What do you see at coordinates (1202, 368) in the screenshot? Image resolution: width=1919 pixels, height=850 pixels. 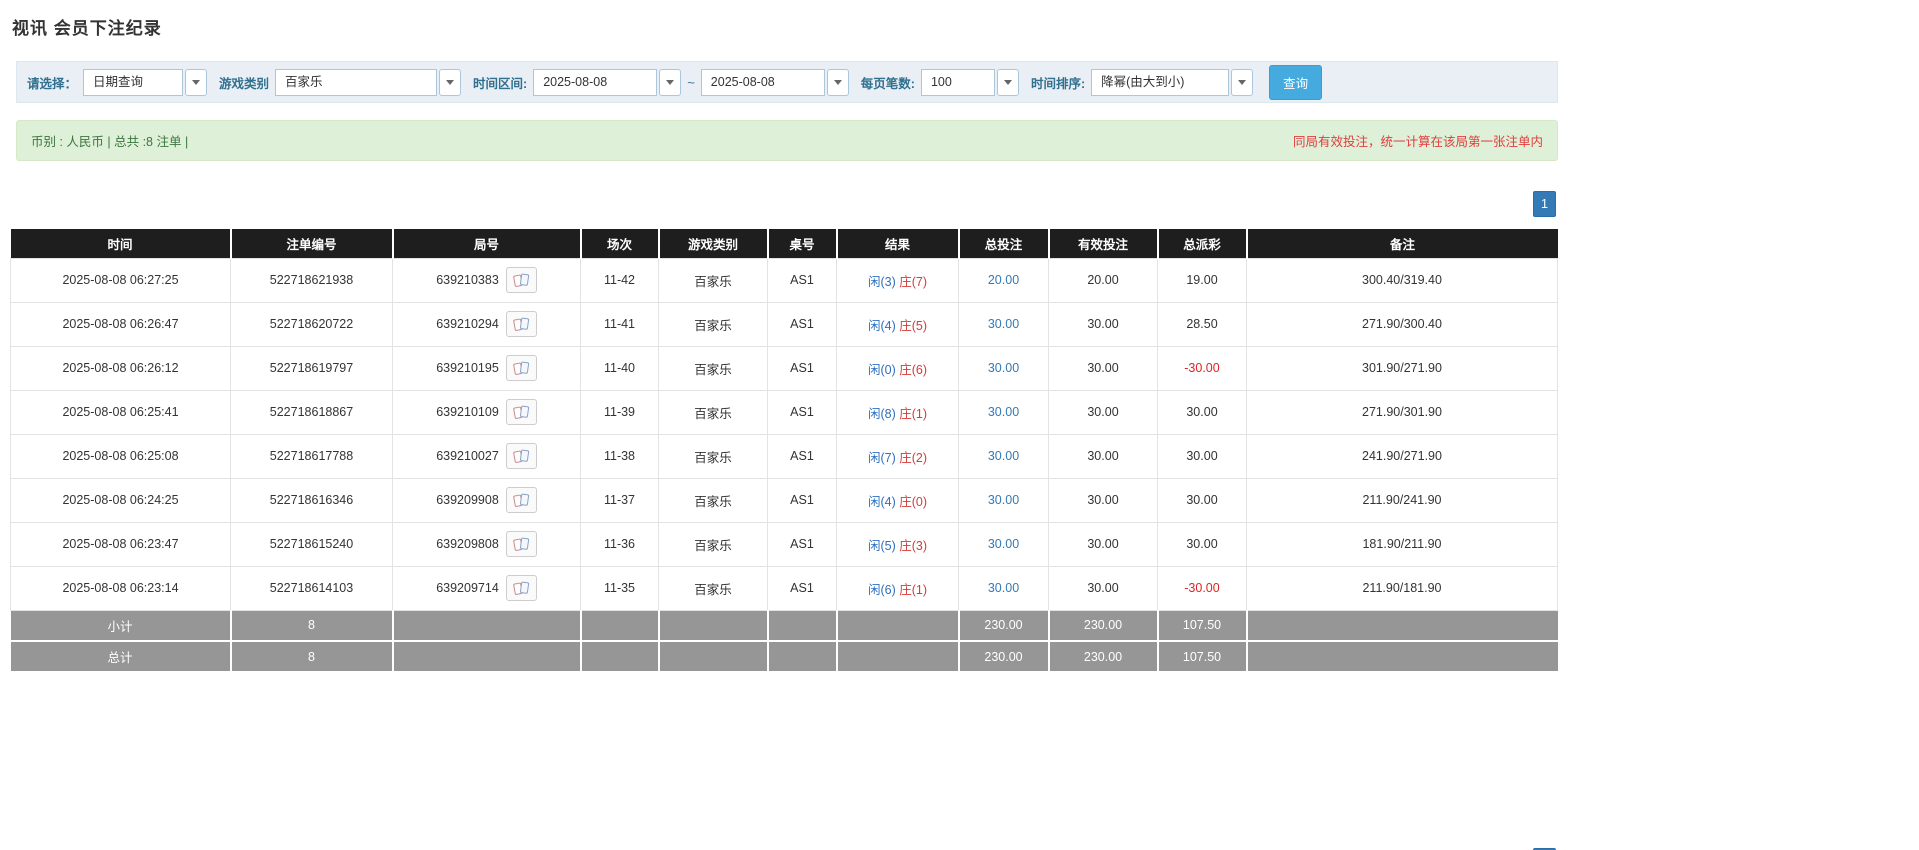 I see `cell-payout: -30.00` at bounding box center [1202, 368].